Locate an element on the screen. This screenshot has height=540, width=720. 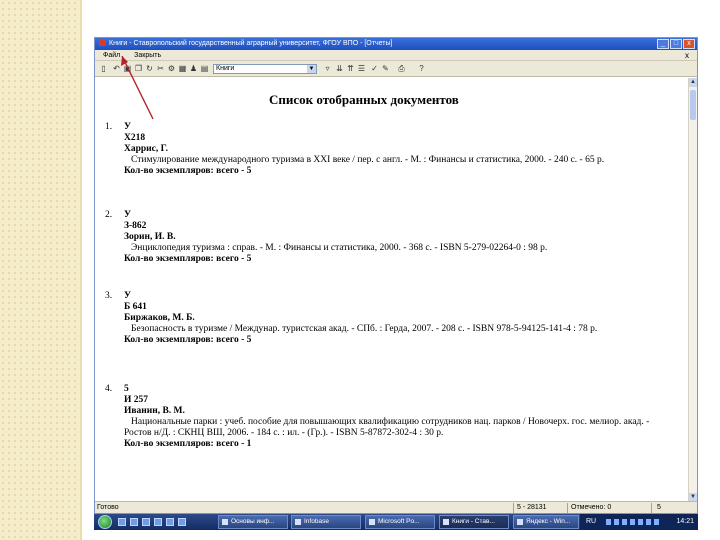
entry-number: 3. is located at coordinates (109, 296).